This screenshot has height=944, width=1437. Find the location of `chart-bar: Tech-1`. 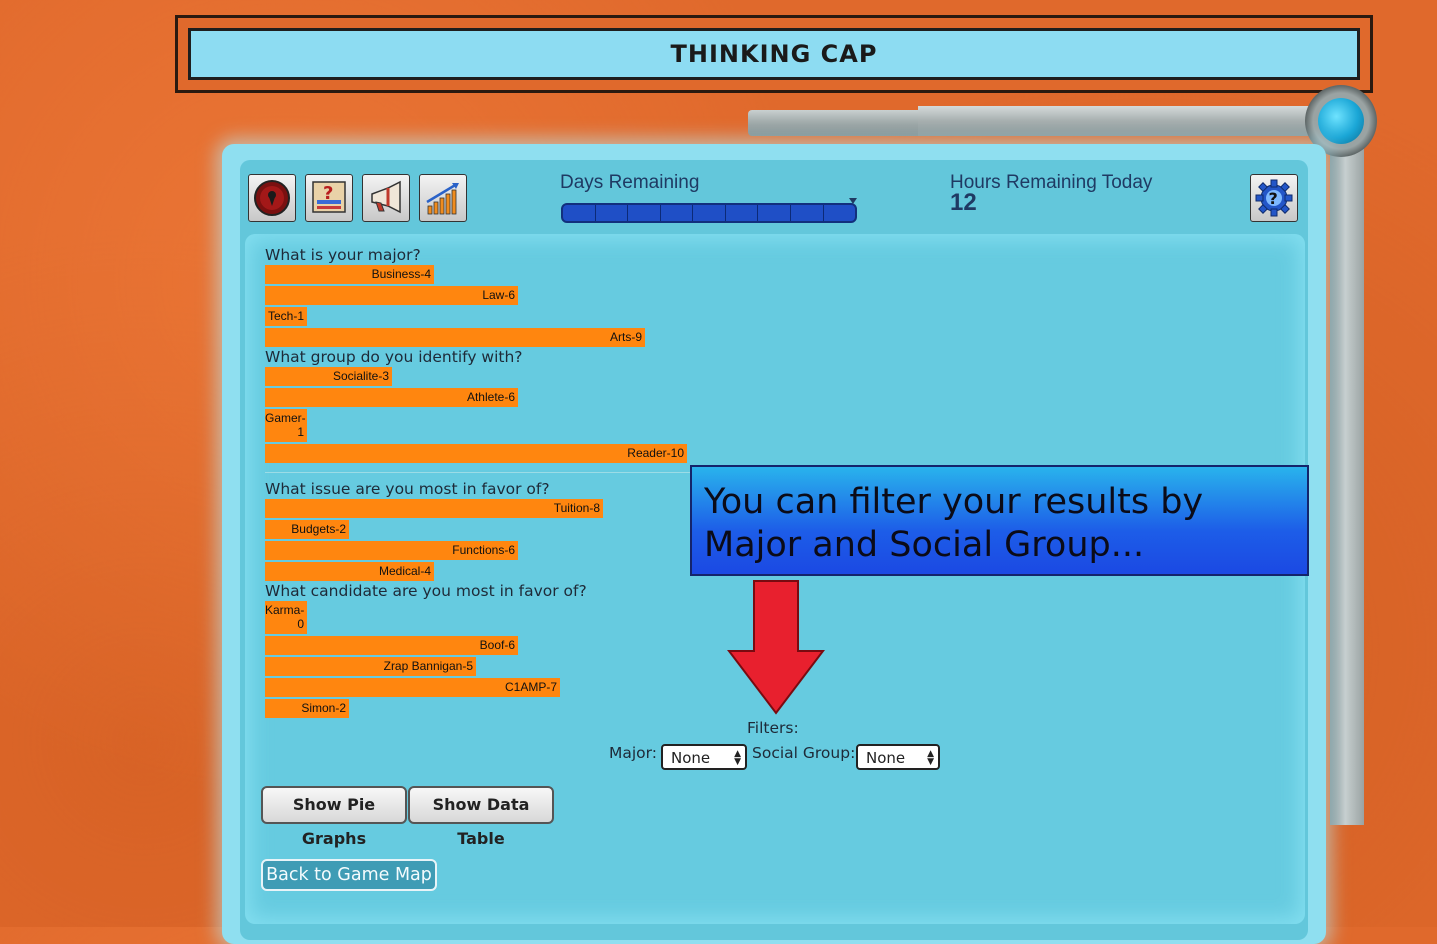

chart-bar: Tech-1 is located at coordinates (286, 316).